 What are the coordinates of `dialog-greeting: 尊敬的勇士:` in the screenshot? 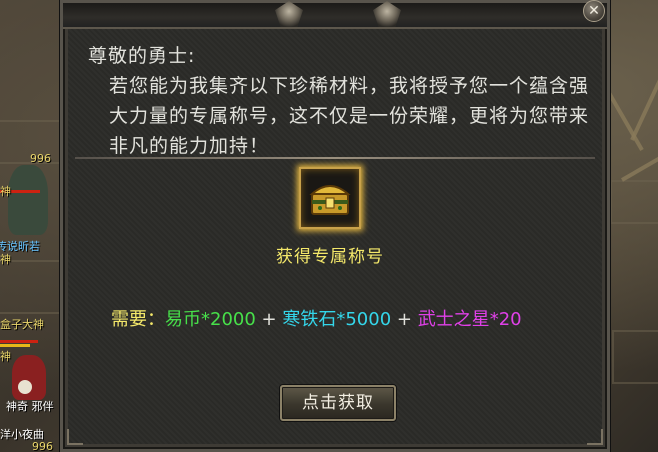 It's located at (142, 56).